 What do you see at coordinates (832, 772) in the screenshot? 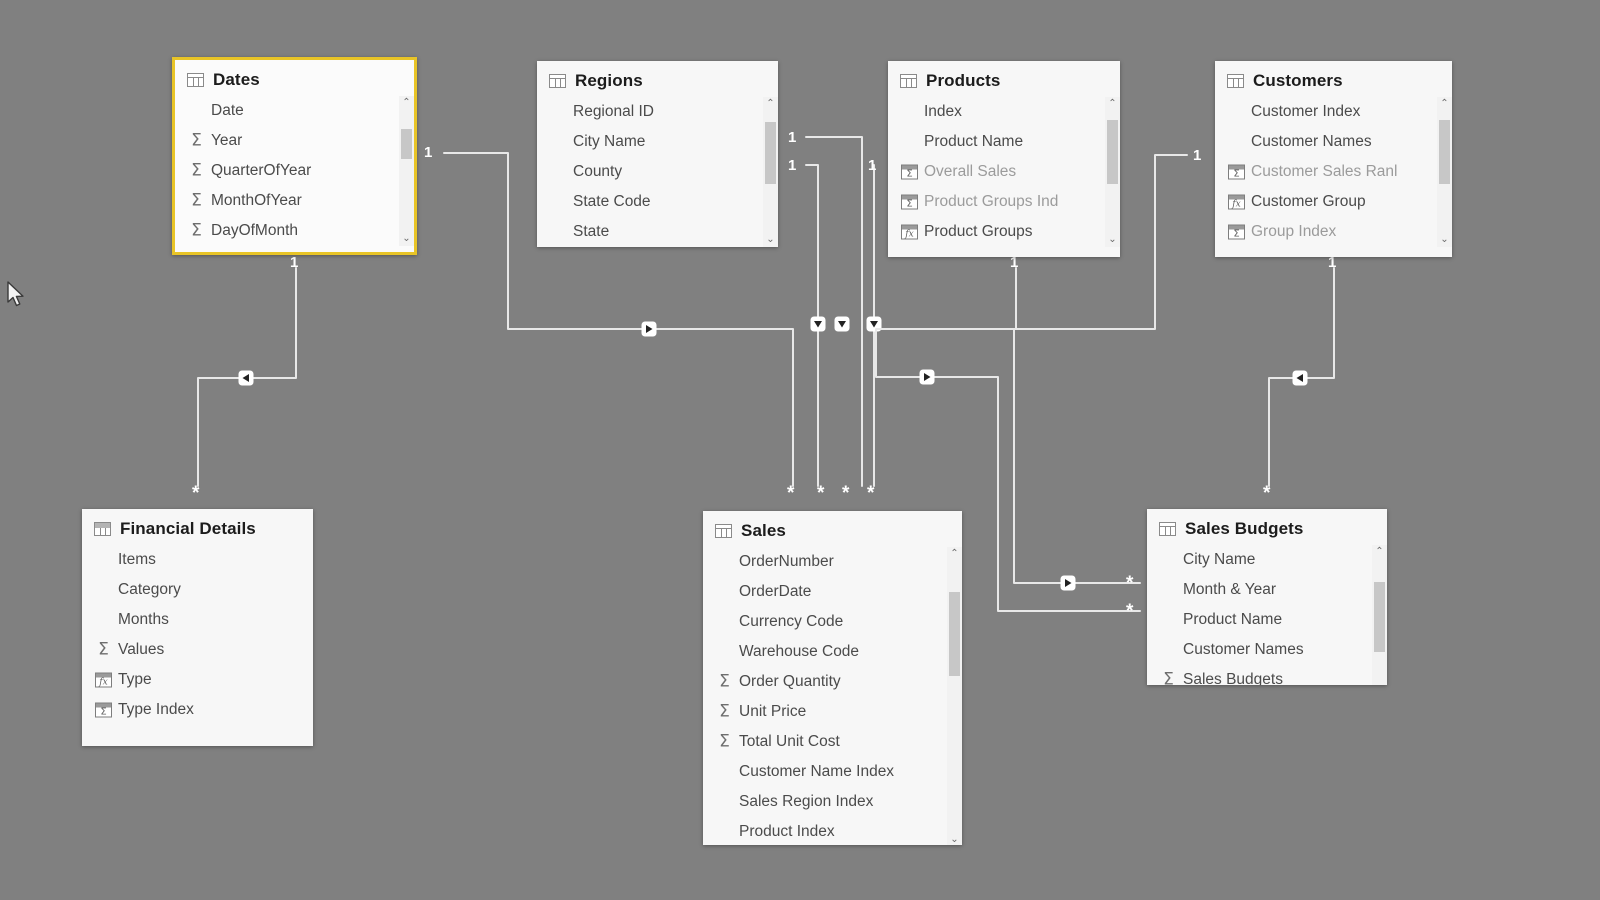
I see `table-field-row: Customer Name Index` at bounding box center [832, 772].